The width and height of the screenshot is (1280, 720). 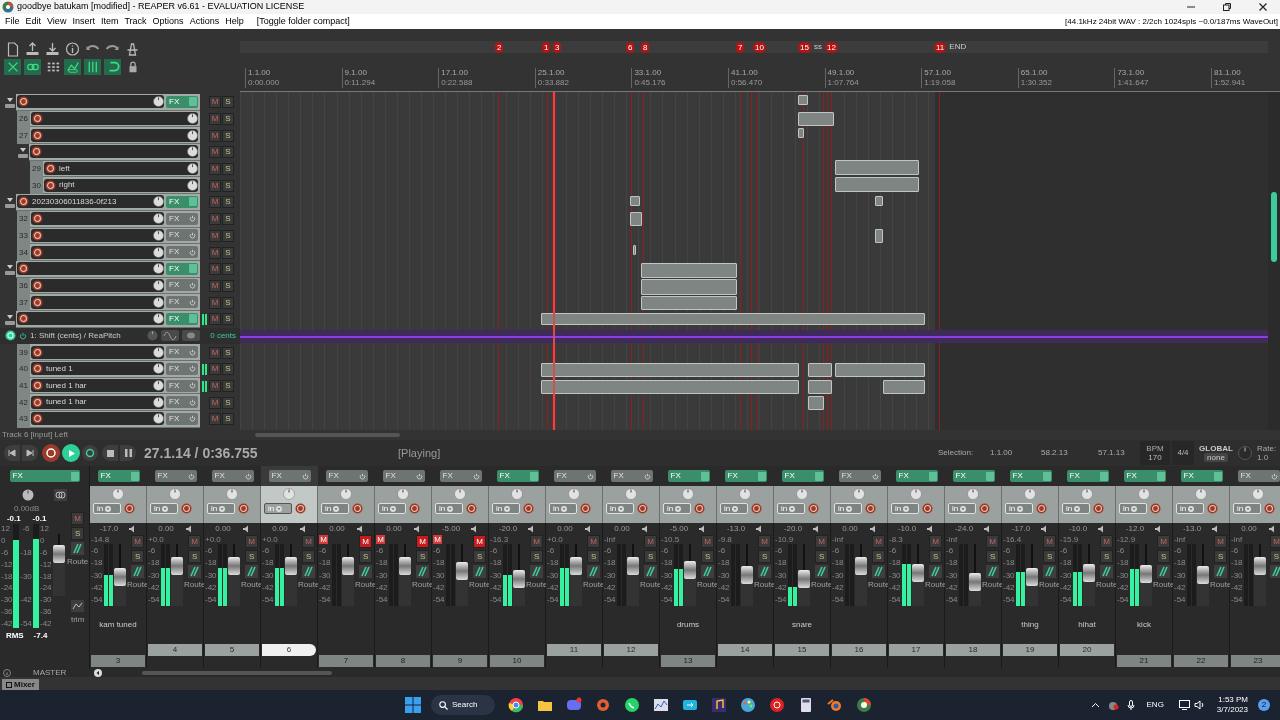 What do you see at coordinates (690, 705) in the screenshot?
I see `arrow-window-icon` at bounding box center [690, 705].